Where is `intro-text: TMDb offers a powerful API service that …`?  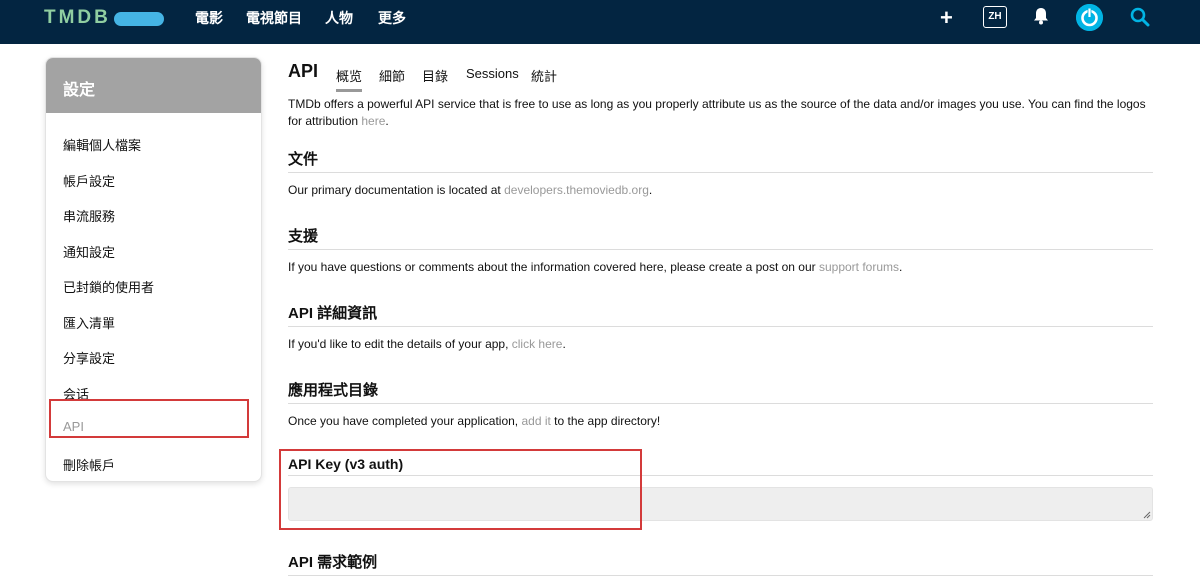 intro-text: TMDb offers a powerful API service that … is located at coordinates (717, 112).